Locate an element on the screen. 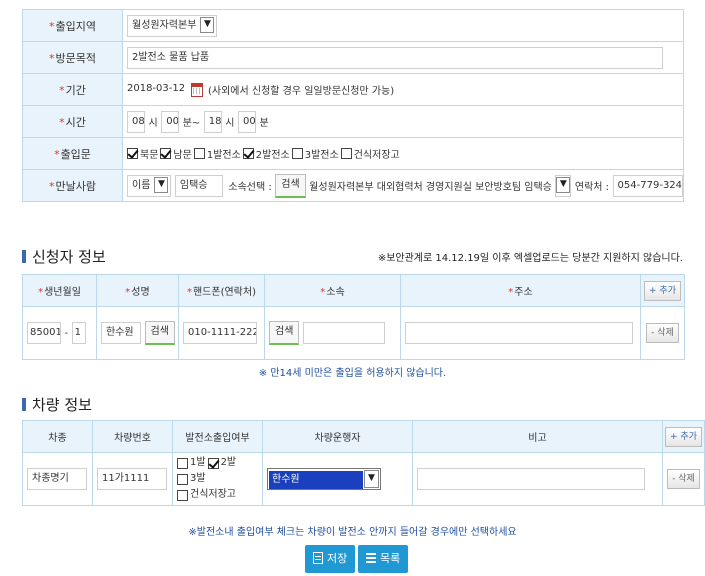  row-time: *시간 08 시 00 분~ 18 시 00 분 is located at coordinates (353, 121).